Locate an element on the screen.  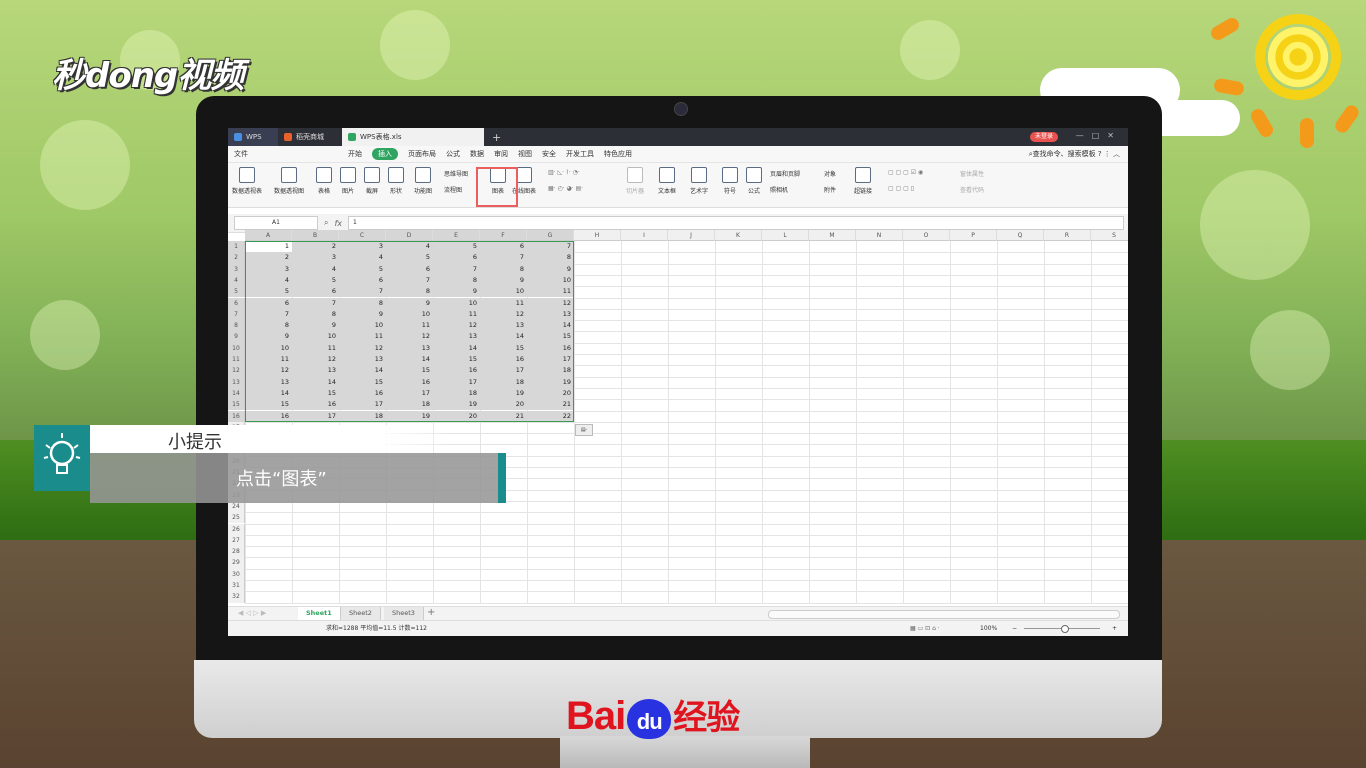
column-header-A: A is located at coordinates (268, 235).